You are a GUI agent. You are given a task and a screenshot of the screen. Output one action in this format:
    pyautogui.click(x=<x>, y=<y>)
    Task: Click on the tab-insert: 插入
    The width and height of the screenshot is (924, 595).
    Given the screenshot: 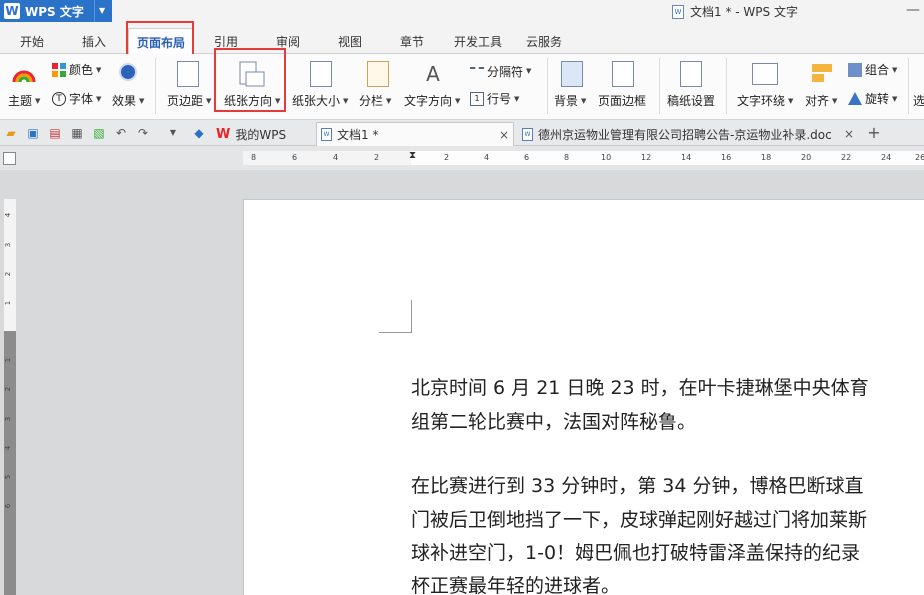 What is the action you would take?
    pyautogui.click(x=94, y=41)
    